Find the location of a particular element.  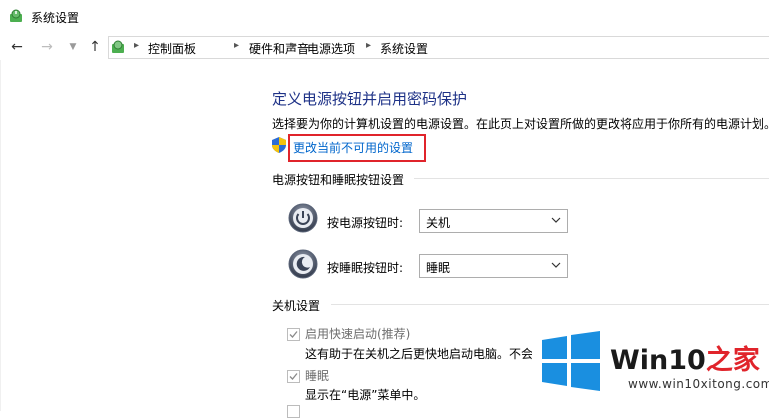

address-bar is located at coordinates (438, 47).